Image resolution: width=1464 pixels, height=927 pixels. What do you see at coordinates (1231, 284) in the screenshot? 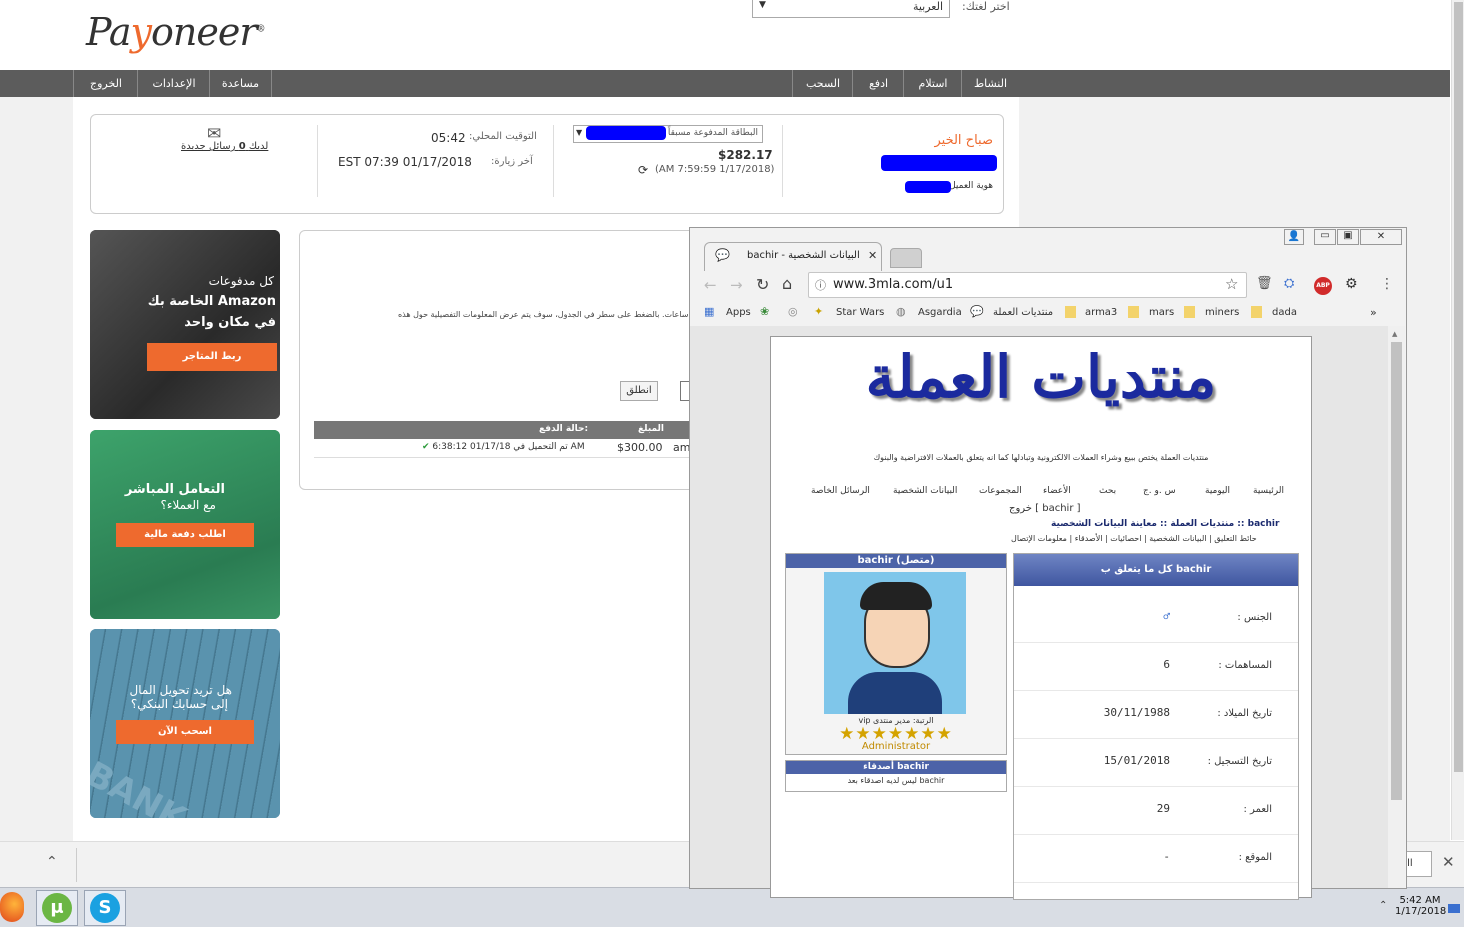
I see `star-icon: ☆` at bounding box center [1231, 284].